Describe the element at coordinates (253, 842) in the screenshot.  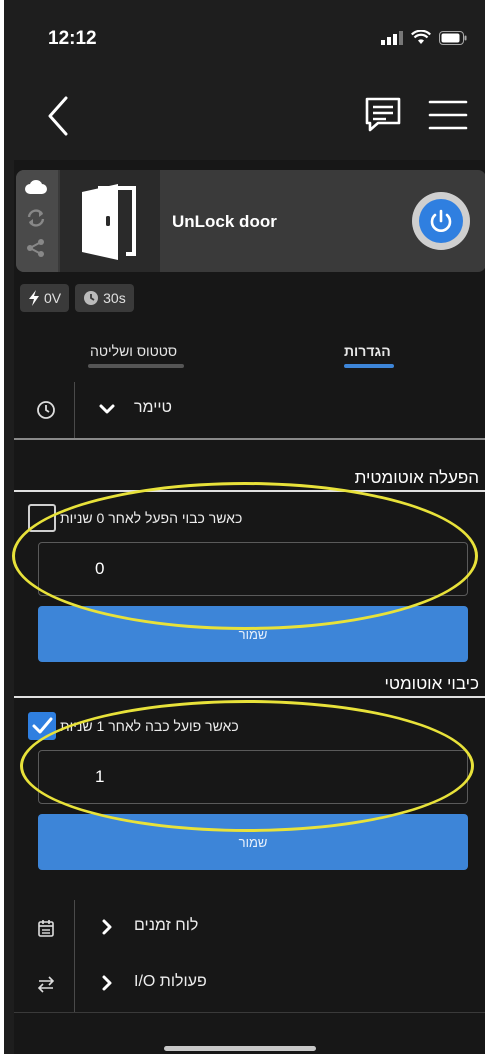
I see `auto-off-save-button: שמור` at that location.